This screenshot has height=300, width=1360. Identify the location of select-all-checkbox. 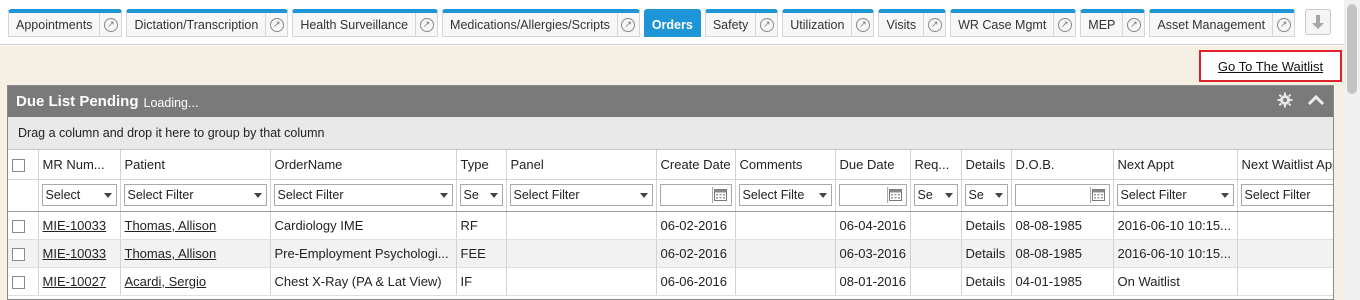
(18, 165).